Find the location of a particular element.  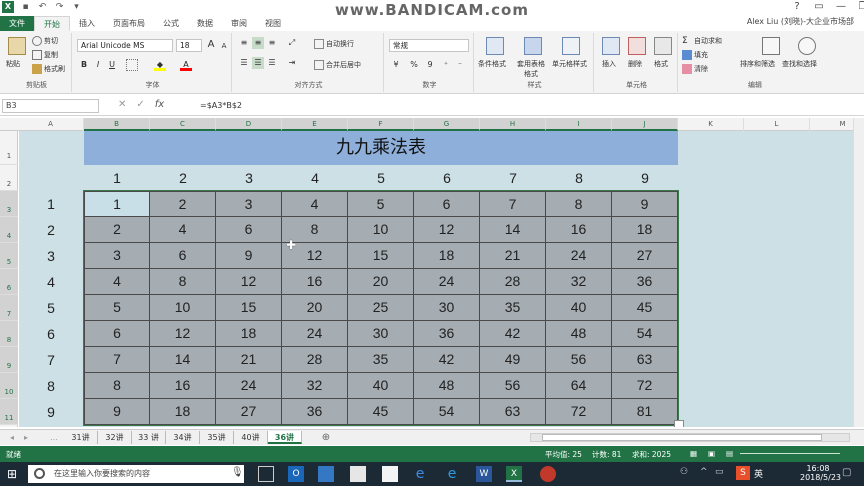

row-header-6: 6 is located at coordinates (9, 282).